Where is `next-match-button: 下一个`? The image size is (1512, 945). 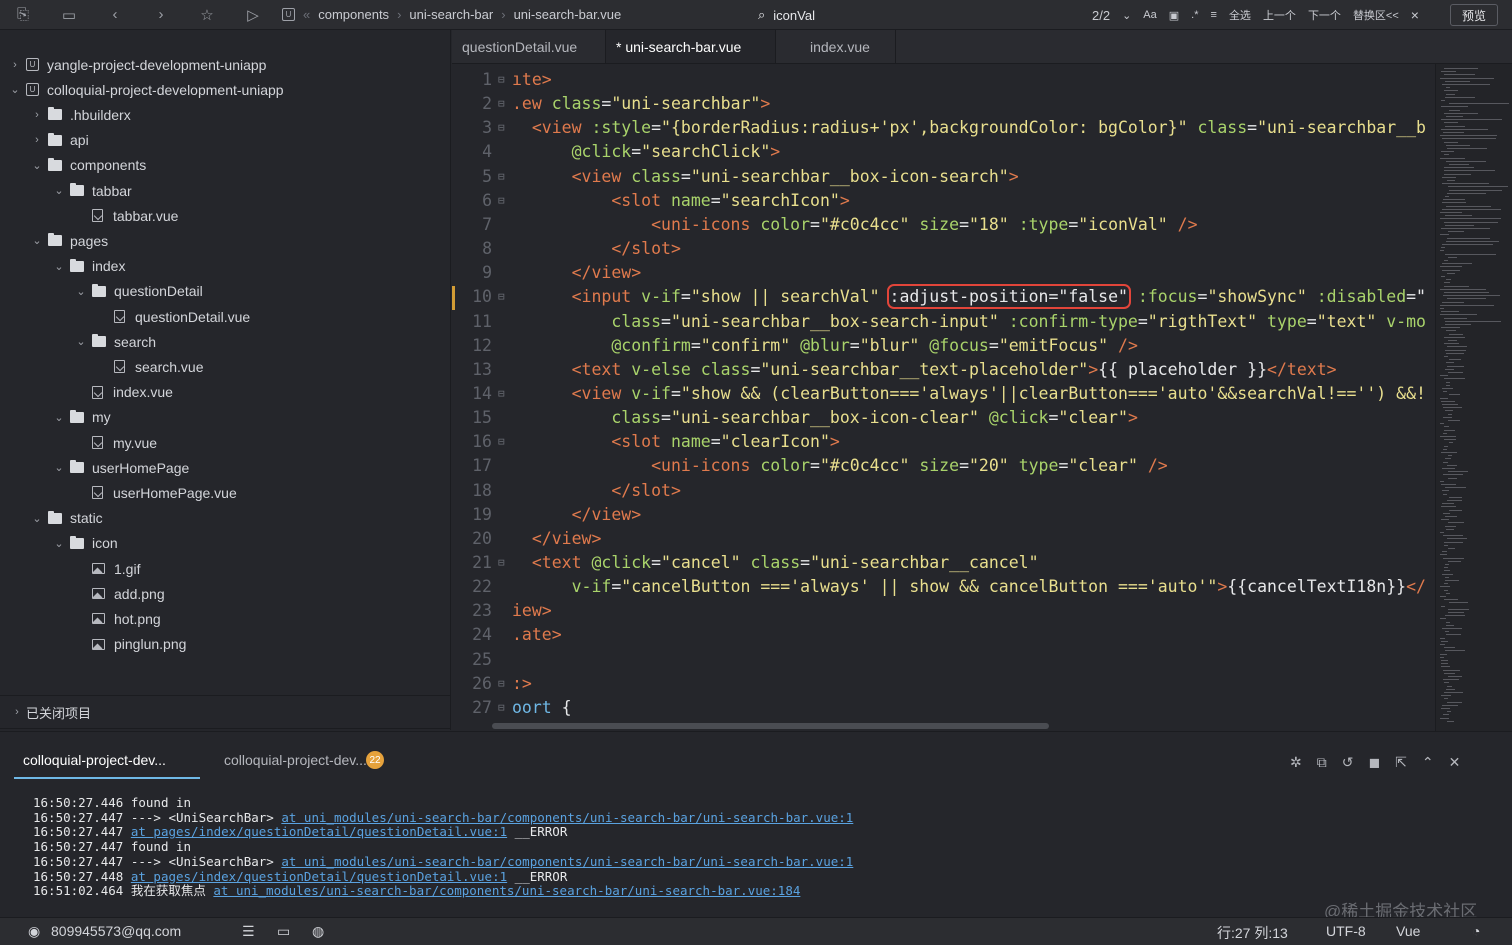
next-match-button: 下一个 is located at coordinates (1324, 15).